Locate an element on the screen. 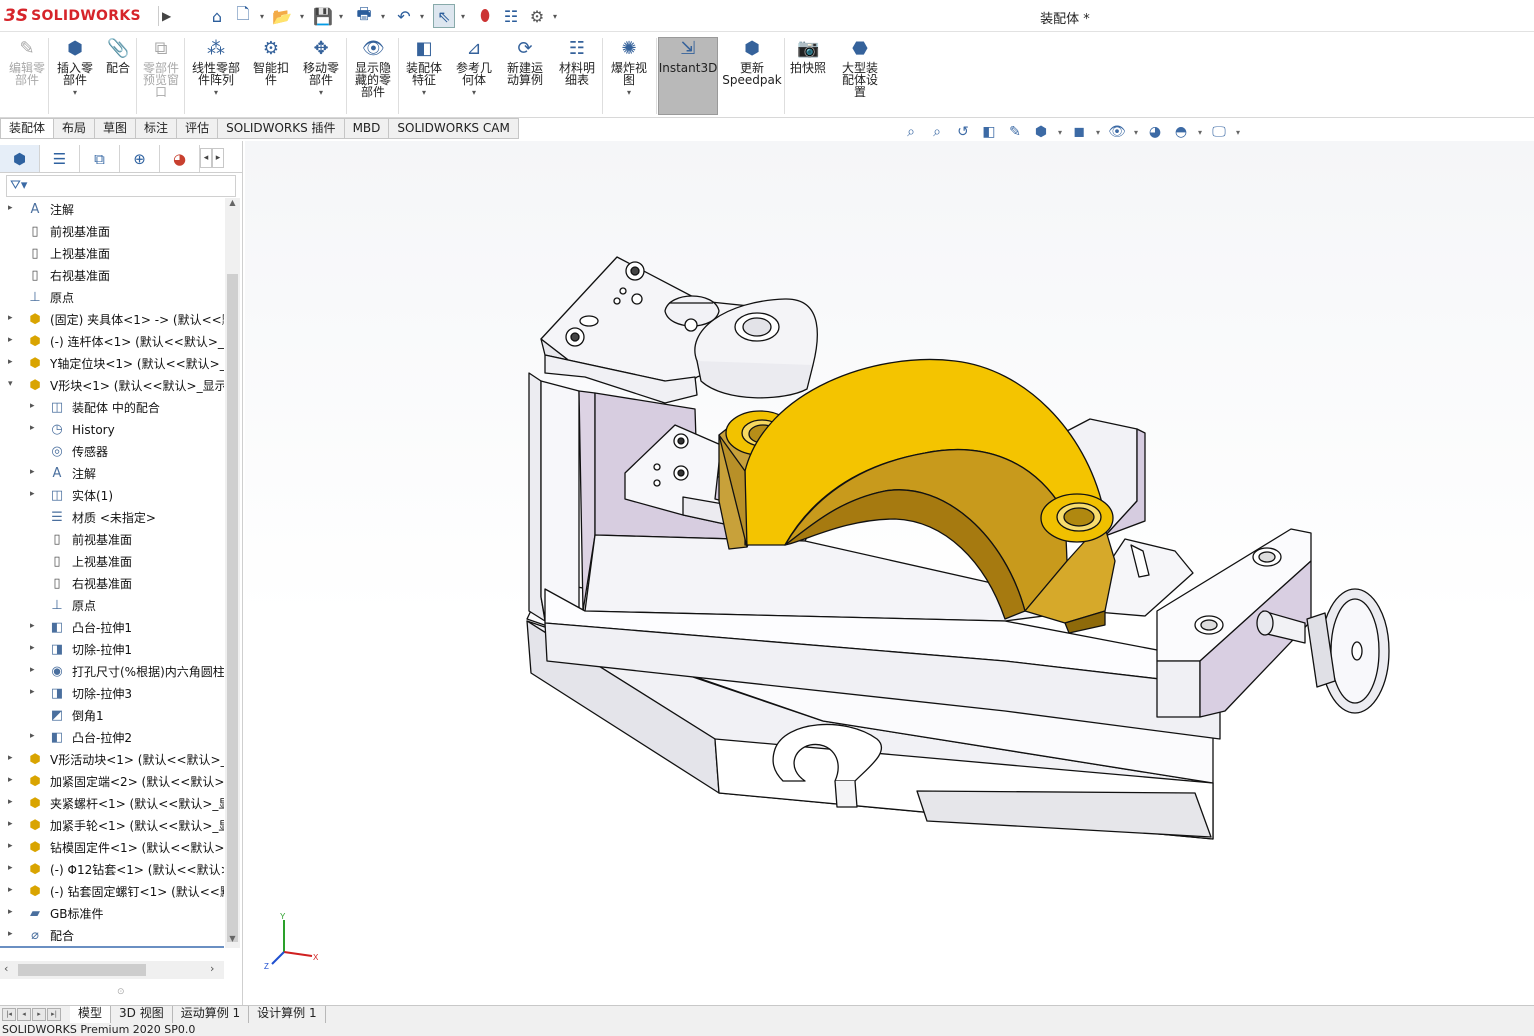 This screenshot has height=1036, width=1534. bottom-tab: 模型 is located at coordinates (91, 1014).